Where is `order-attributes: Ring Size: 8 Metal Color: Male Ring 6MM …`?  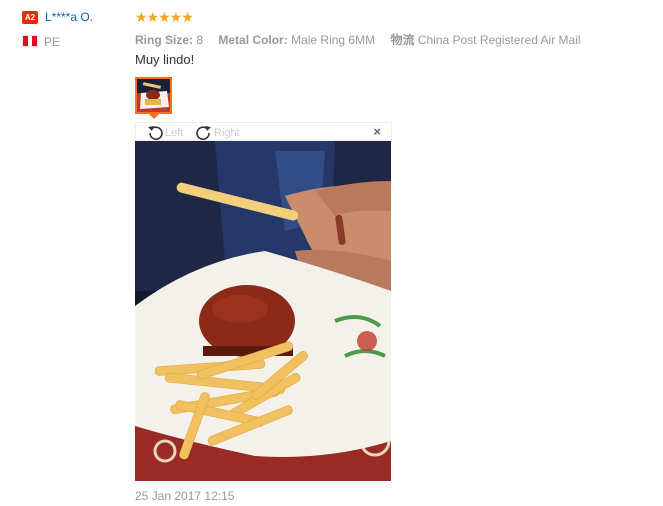
order-attributes: Ring Size: 8 Metal Color: Male Ring 6MM … is located at coordinates (364, 39).